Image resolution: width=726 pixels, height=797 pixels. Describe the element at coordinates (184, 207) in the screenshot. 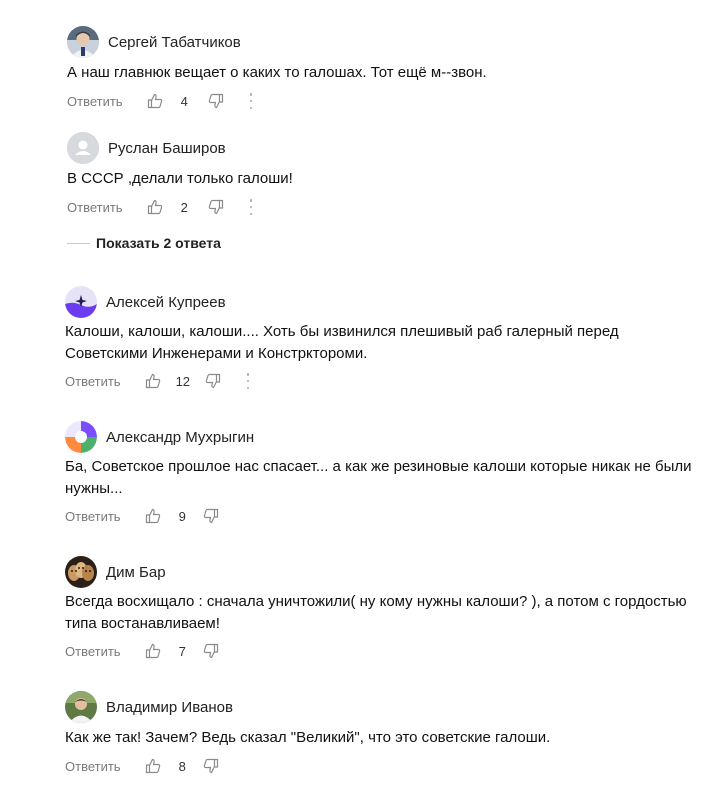

I see `like-count: 2` at that location.